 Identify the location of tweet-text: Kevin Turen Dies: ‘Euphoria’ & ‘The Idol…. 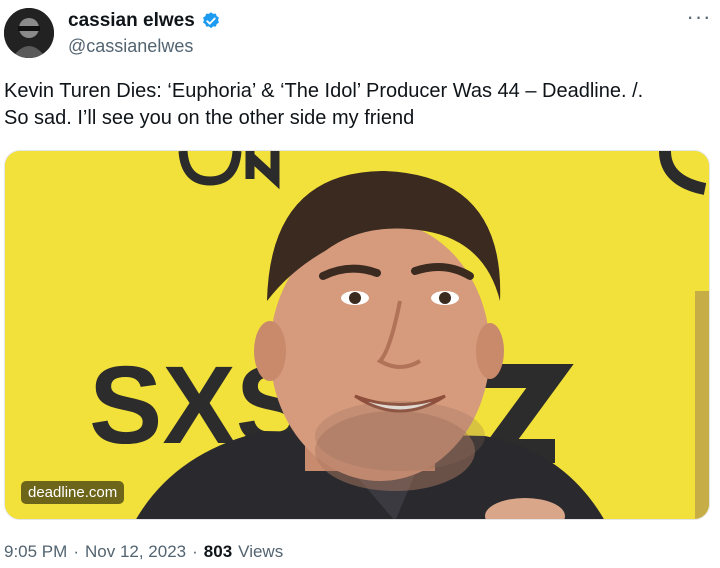
(354, 105).